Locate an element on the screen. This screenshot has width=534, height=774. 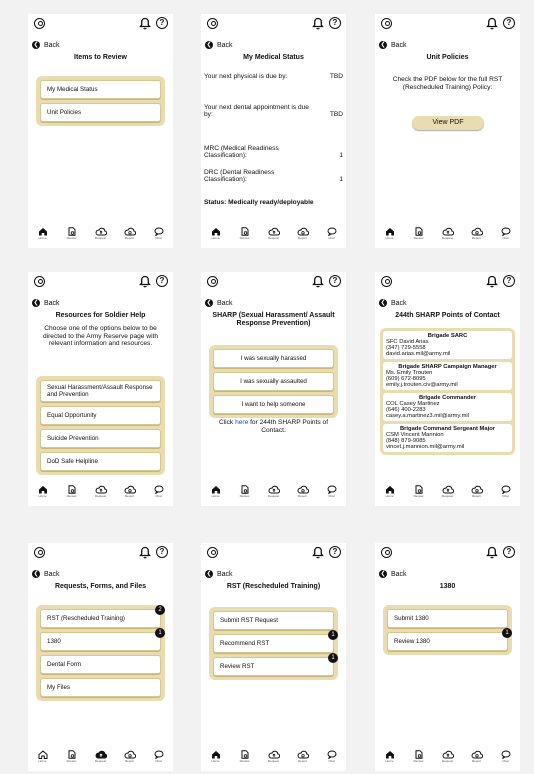
menu-item-my-files: My Files is located at coordinates (100, 687).